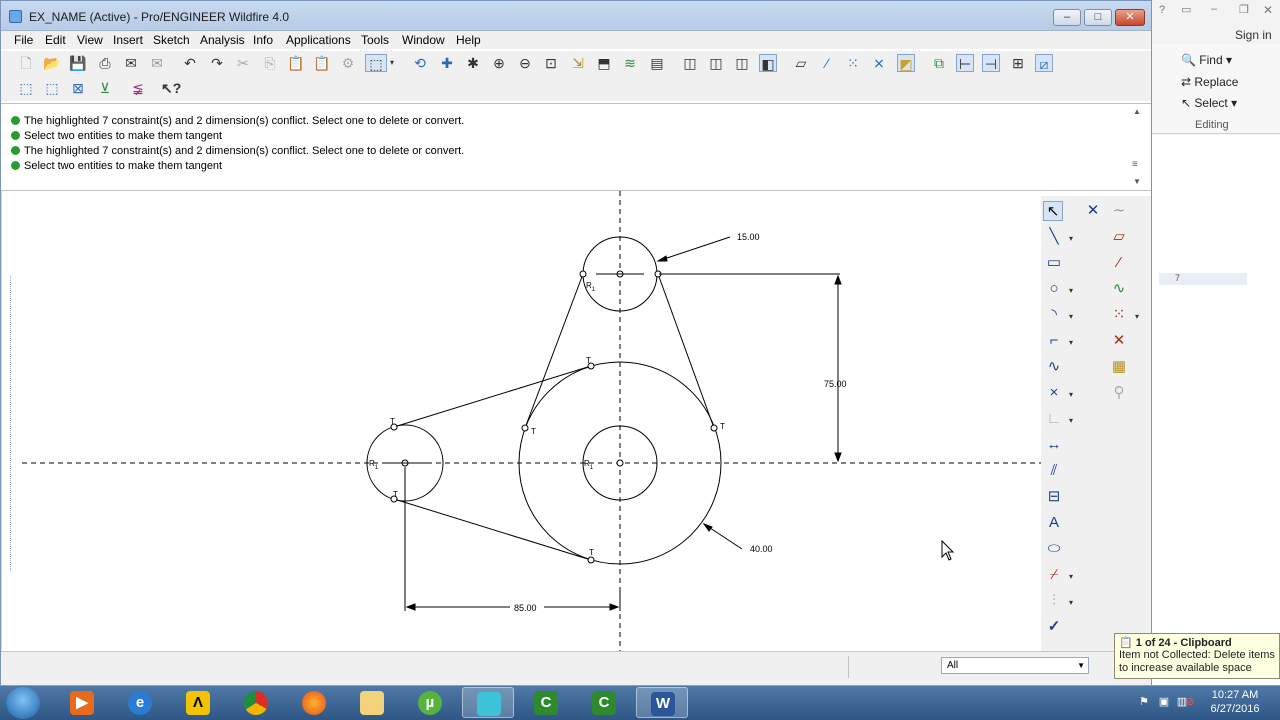  What do you see at coordinates (23, 40) in the screenshot?
I see `menu-file: File` at bounding box center [23, 40].